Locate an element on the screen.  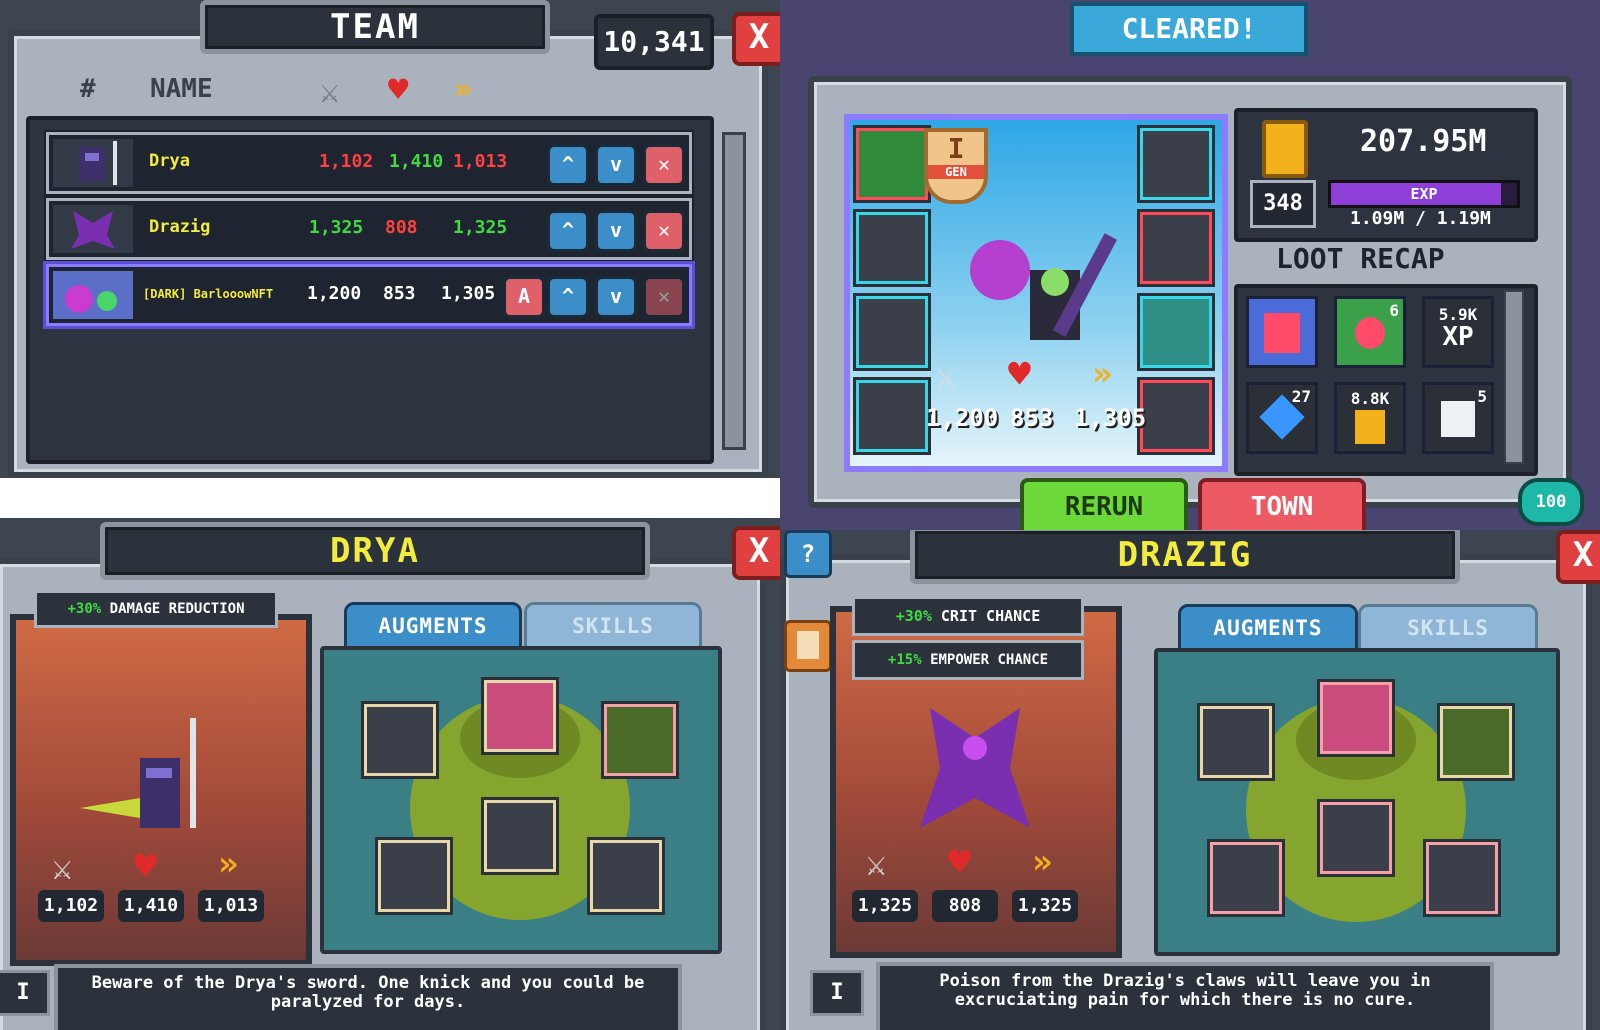
hero-sprite is located at coordinates (1045, 302).